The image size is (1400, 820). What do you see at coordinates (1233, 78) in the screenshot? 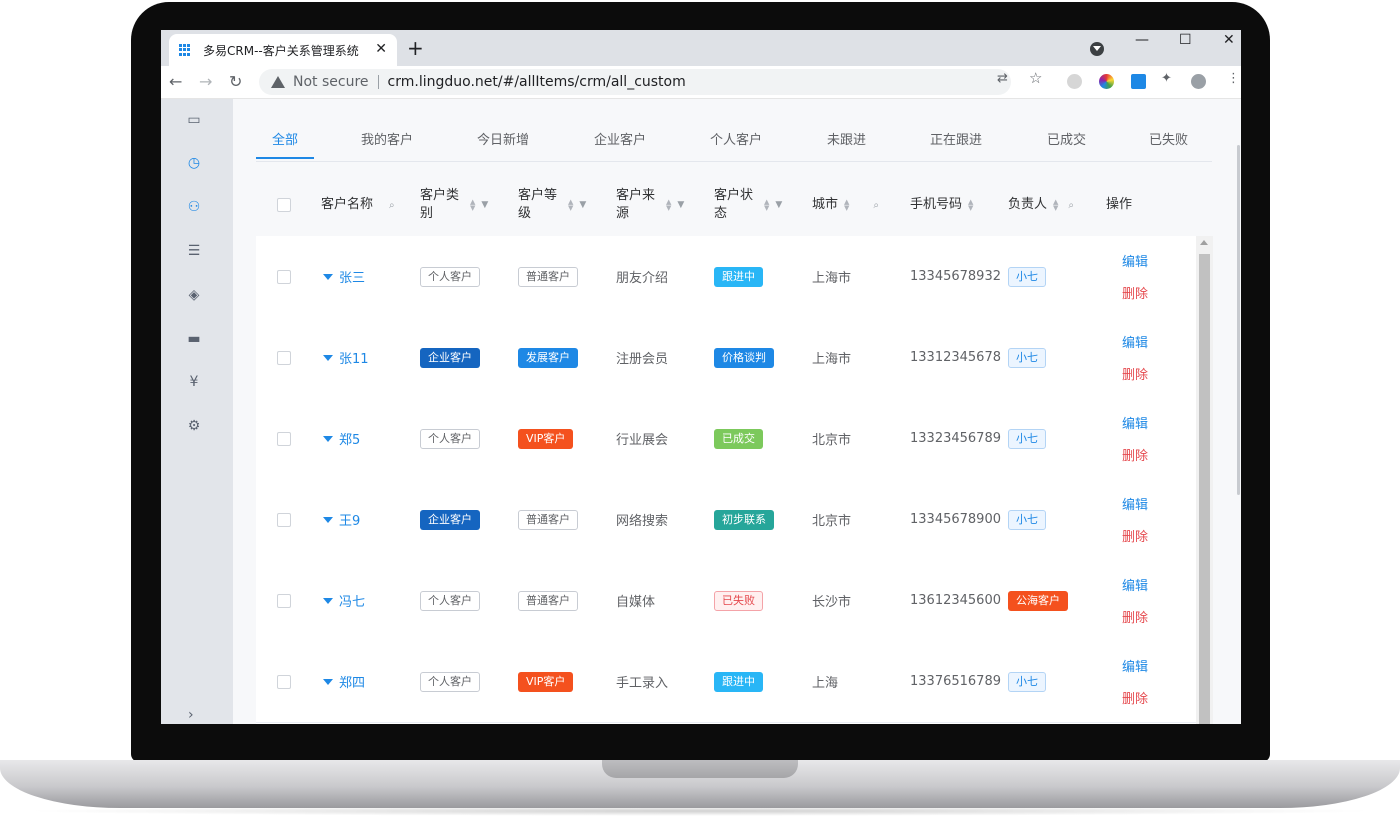
I see `browser-menu-icon: ⋮` at bounding box center [1233, 78].